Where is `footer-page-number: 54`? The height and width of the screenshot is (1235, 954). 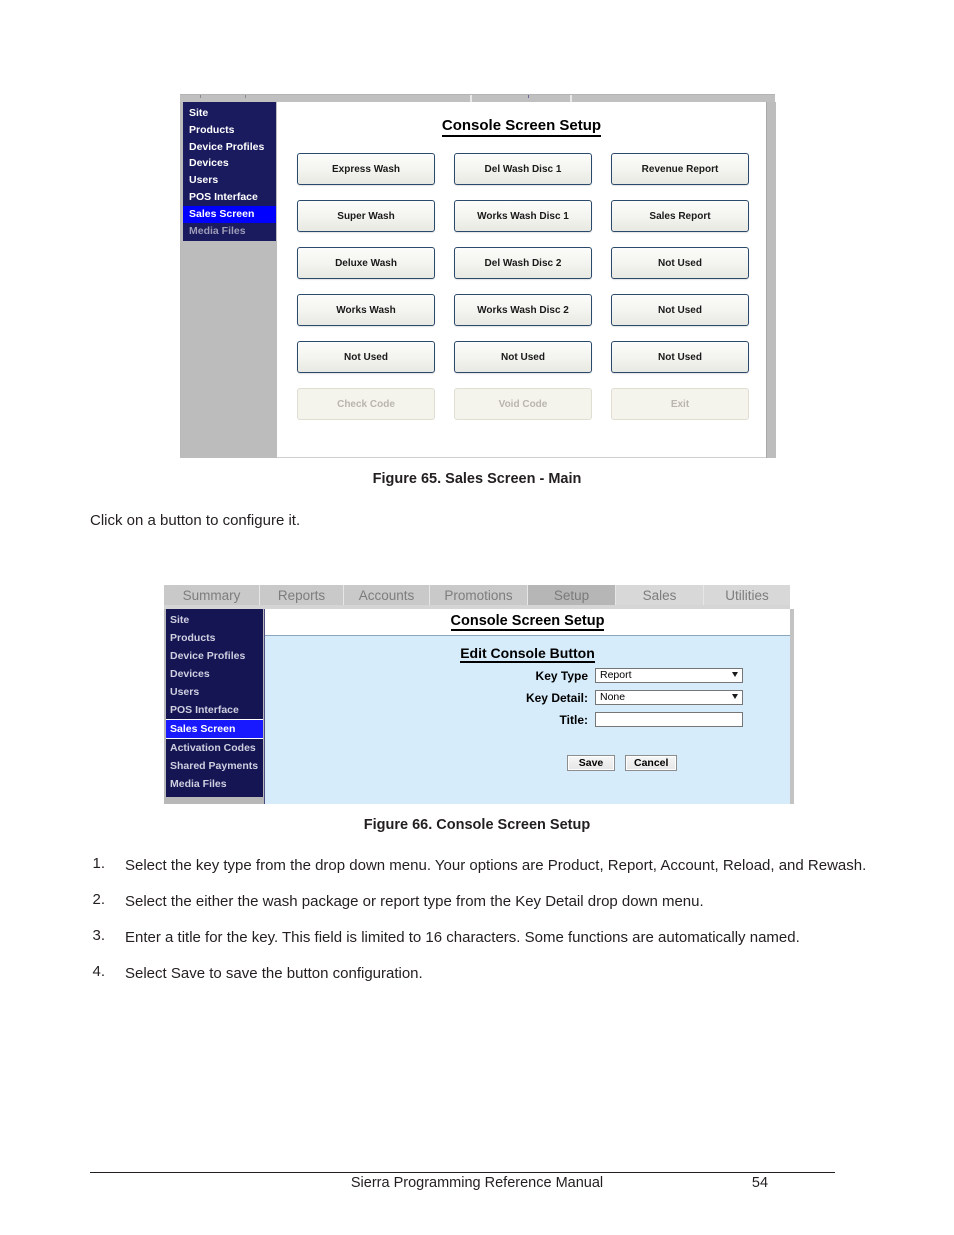
footer-page-number: 54 is located at coordinates (760, 1183).